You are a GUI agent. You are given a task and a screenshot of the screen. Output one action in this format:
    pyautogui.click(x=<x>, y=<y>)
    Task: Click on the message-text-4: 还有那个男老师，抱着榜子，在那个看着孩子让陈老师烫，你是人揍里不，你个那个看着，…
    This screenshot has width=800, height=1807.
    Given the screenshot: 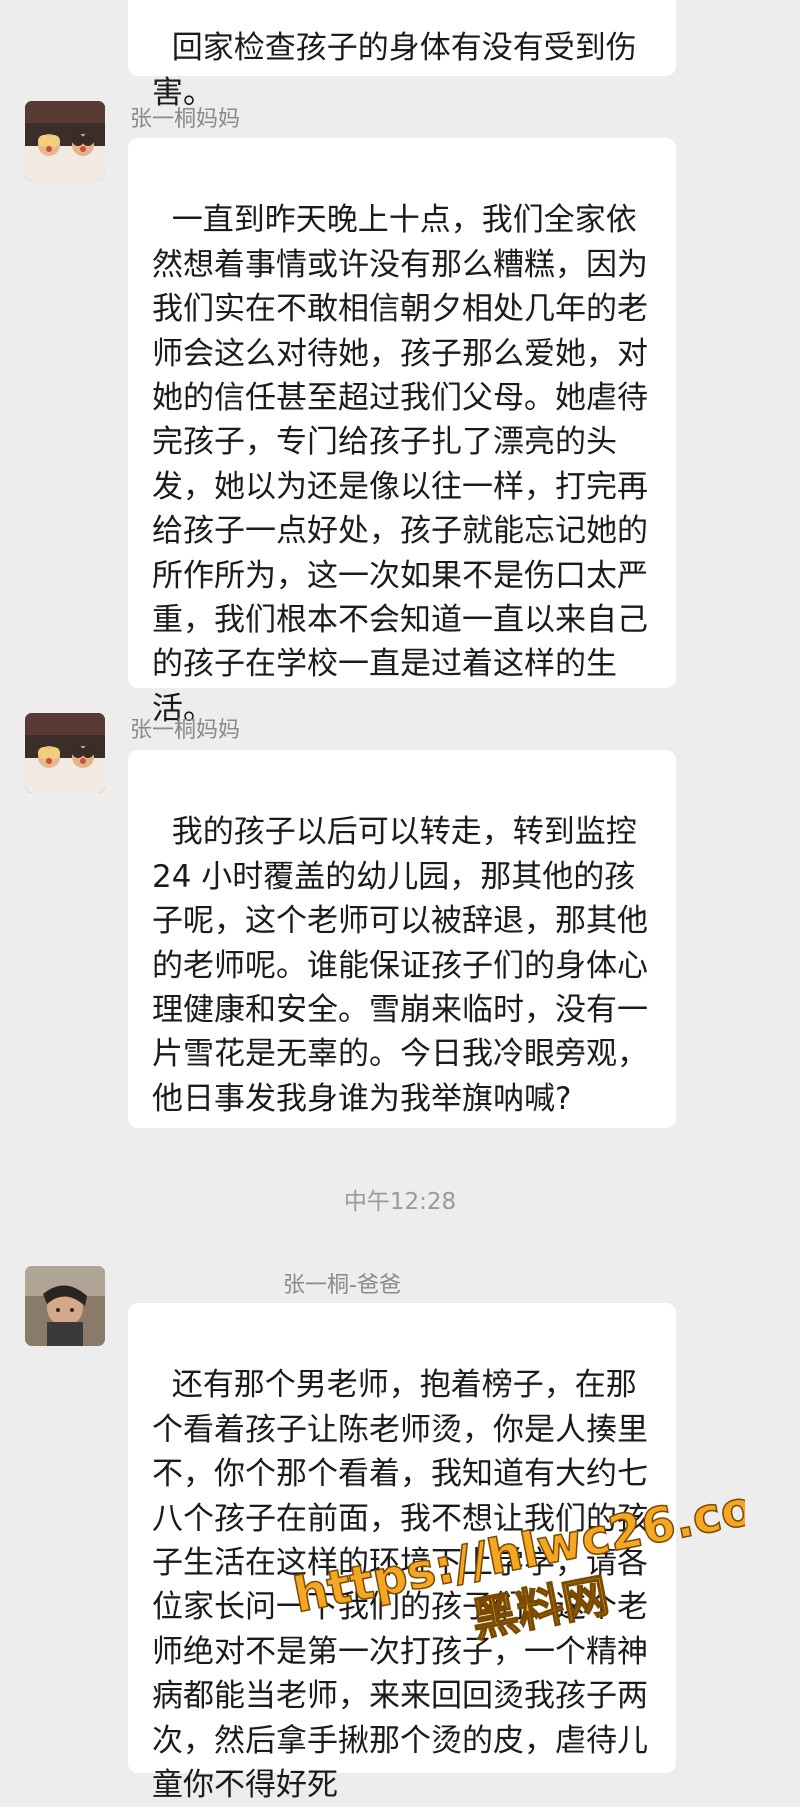 What is the action you would take?
    pyautogui.click(x=400, y=1585)
    